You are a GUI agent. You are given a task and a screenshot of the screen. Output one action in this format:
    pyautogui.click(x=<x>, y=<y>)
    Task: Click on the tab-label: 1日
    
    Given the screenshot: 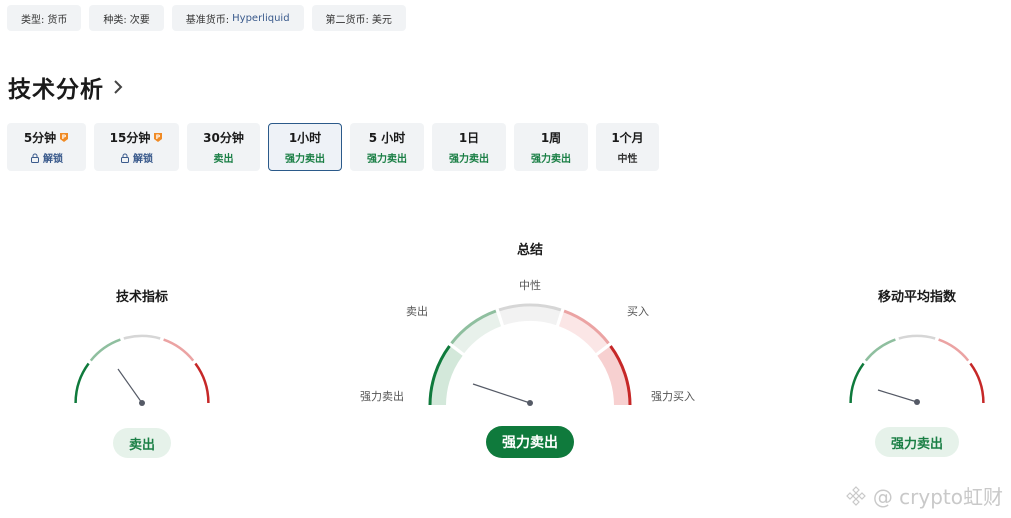 What is the action you would take?
    pyautogui.click(x=469, y=138)
    